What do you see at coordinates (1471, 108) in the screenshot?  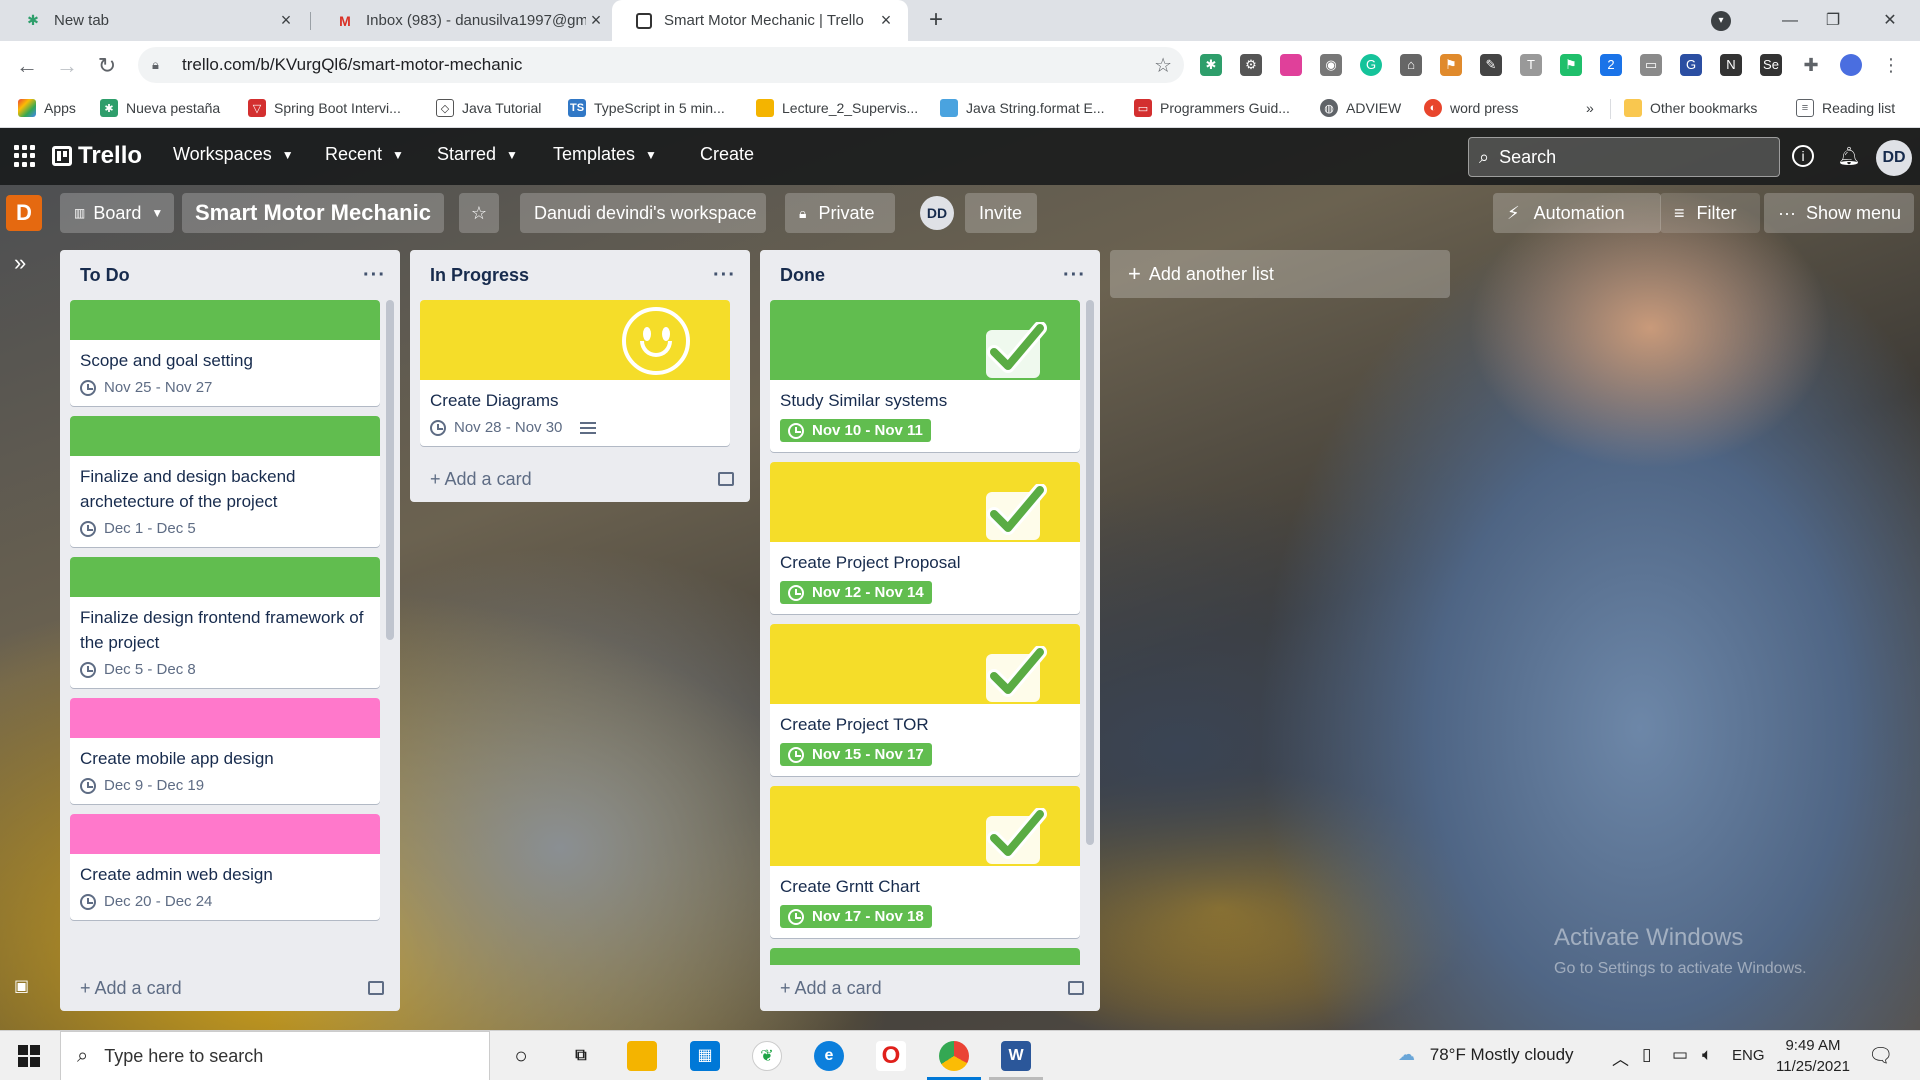 I see `bookmark-item: ◐ word press` at bounding box center [1471, 108].